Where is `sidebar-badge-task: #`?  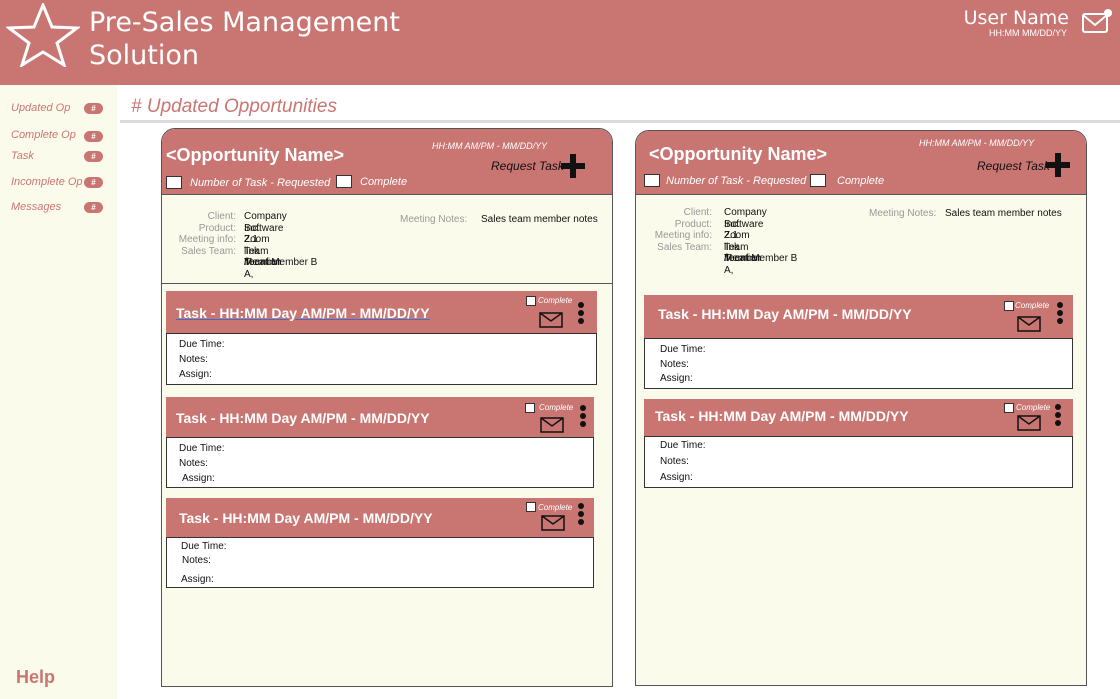
sidebar-badge-task: # is located at coordinates (93, 156).